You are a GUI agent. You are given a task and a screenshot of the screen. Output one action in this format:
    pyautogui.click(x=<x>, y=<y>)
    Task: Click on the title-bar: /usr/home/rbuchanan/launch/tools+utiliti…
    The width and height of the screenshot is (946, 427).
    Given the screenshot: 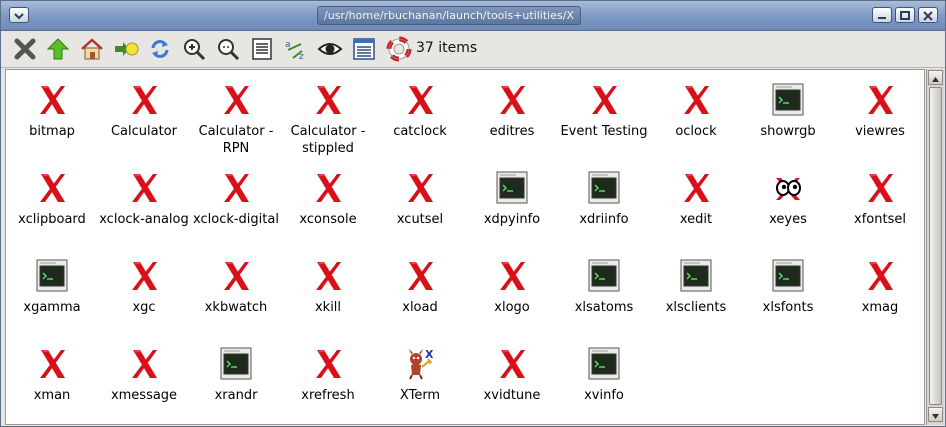 What is the action you would take?
    pyautogui.click(x=473, y=16)
    